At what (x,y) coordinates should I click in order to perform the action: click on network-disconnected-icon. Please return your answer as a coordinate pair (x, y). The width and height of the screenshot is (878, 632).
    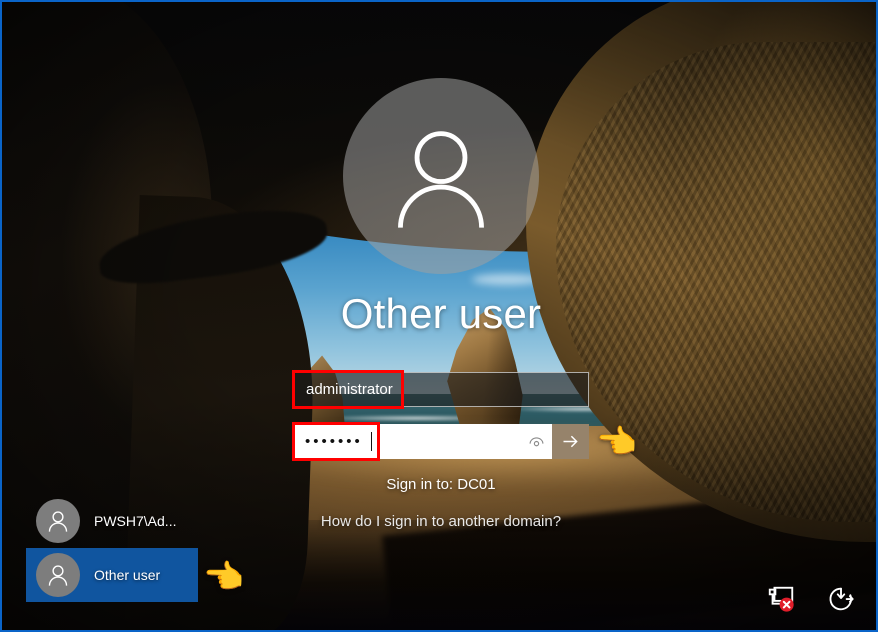
    Looking at the image, I should click on (781, 599).